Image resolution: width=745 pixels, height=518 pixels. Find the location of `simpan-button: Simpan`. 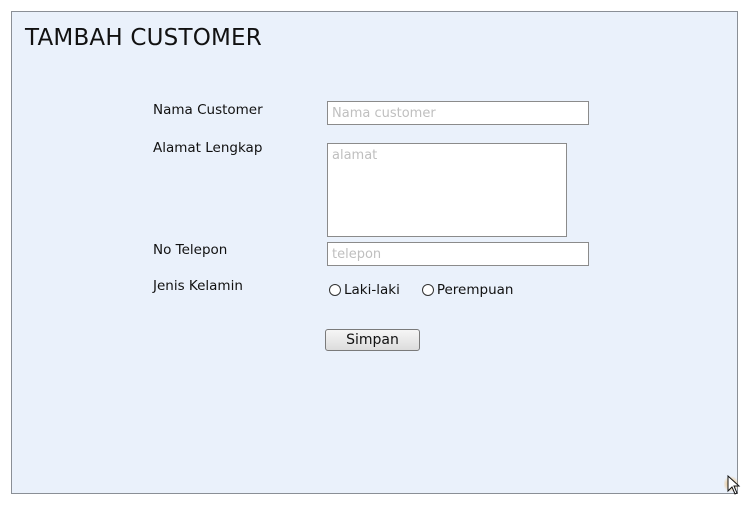

simpan-button: Simpan is located at coordinates (372, 340).